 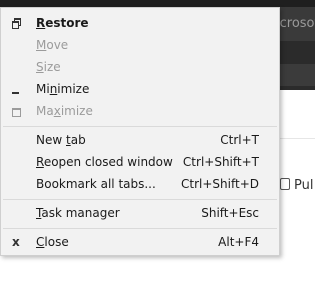 What do you see at coordinates (140, 162) in the screenshot?
I see `menu-item-reopen-closed-window: Reopen closed window Ctrl+Shift+T` at bounding box center [140, 162].